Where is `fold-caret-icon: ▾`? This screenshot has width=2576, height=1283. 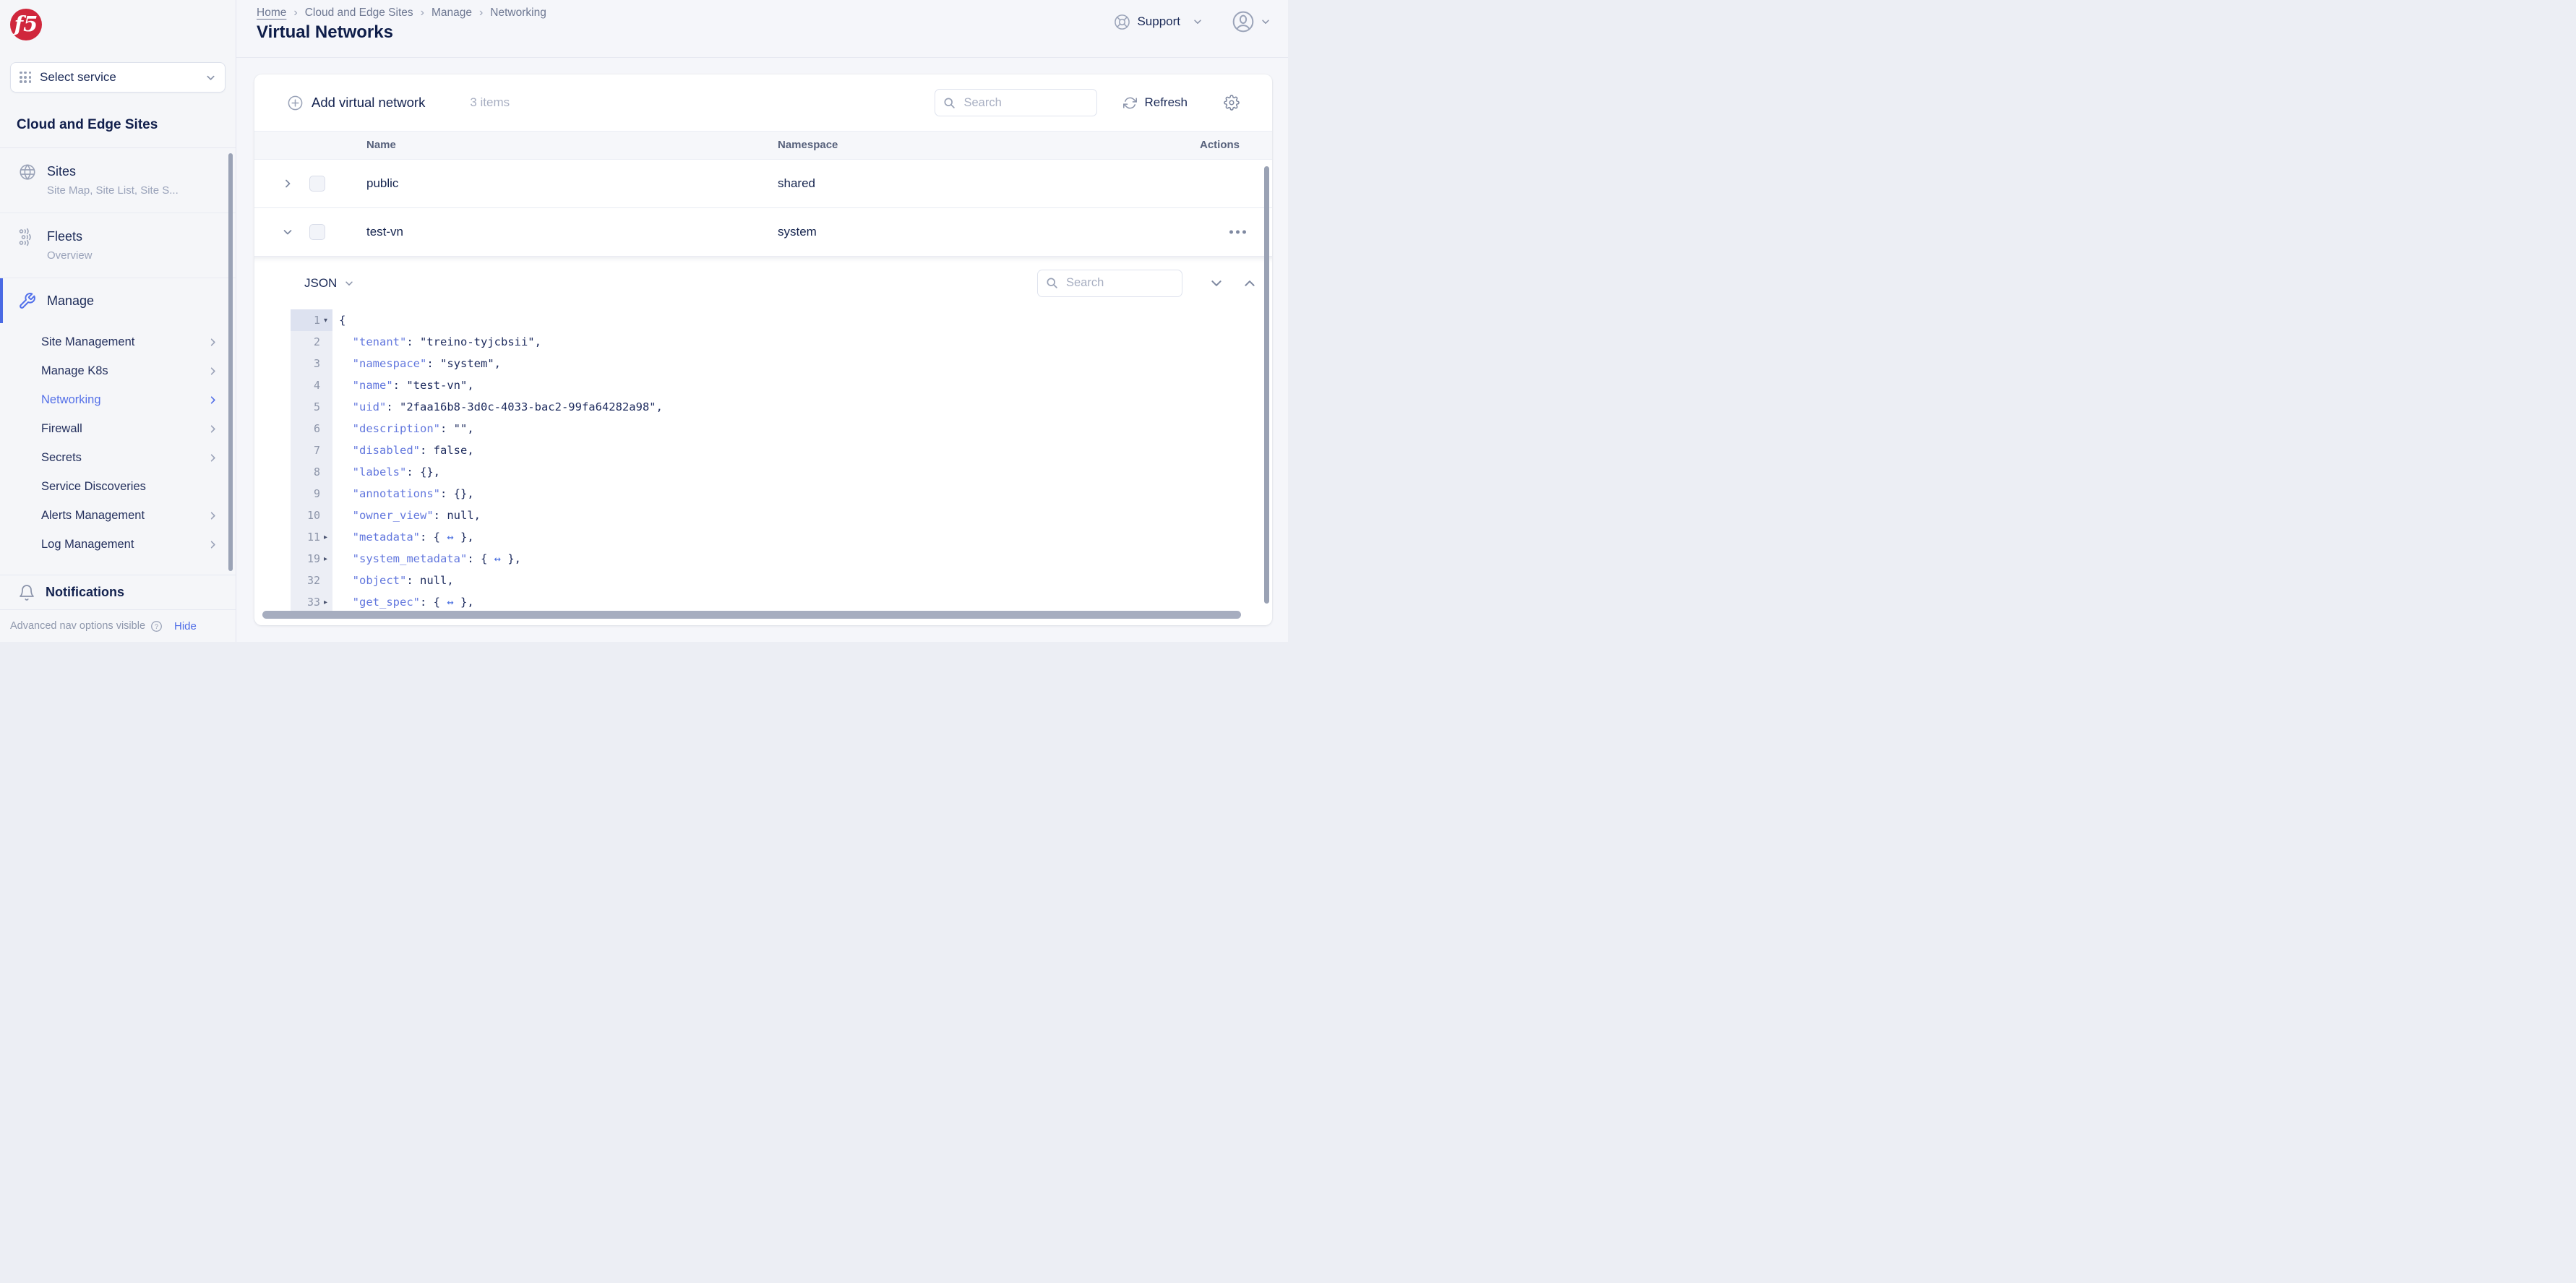 fold-caret-icon: ▾ is located at coordinates (326, 321).